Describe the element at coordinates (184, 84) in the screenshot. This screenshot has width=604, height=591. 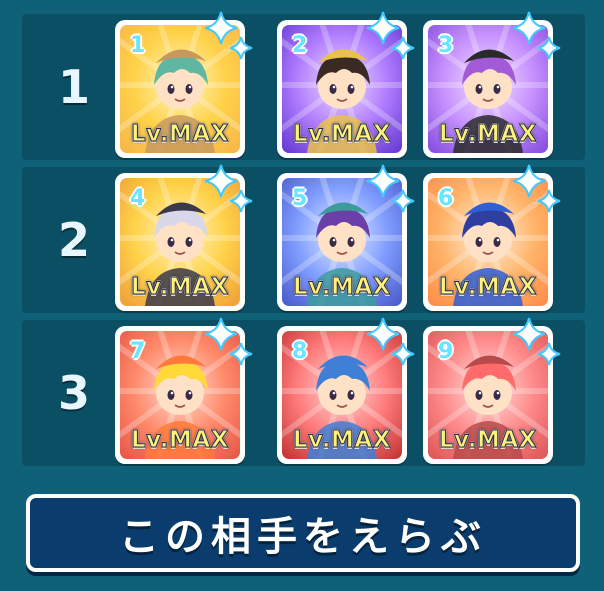
I see `character-card: 1 Lv.MAX` at that location.